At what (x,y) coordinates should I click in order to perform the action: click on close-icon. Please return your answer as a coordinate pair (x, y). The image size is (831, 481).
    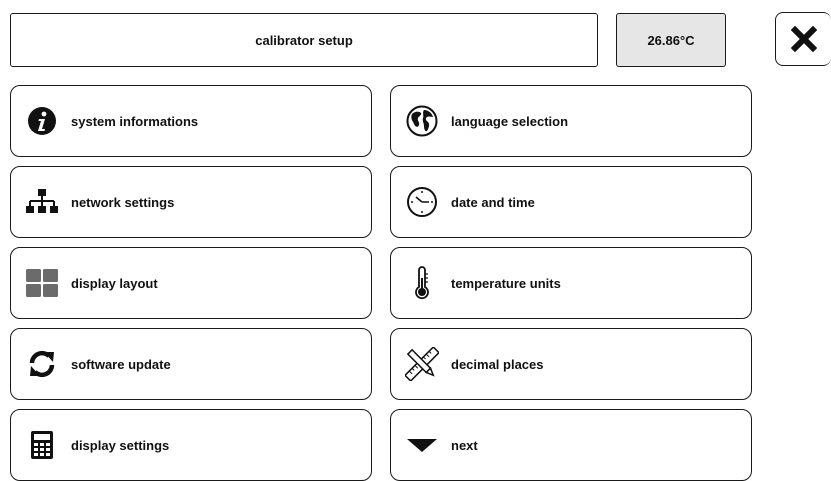
    Looking at the image, I should click on (803, 39).